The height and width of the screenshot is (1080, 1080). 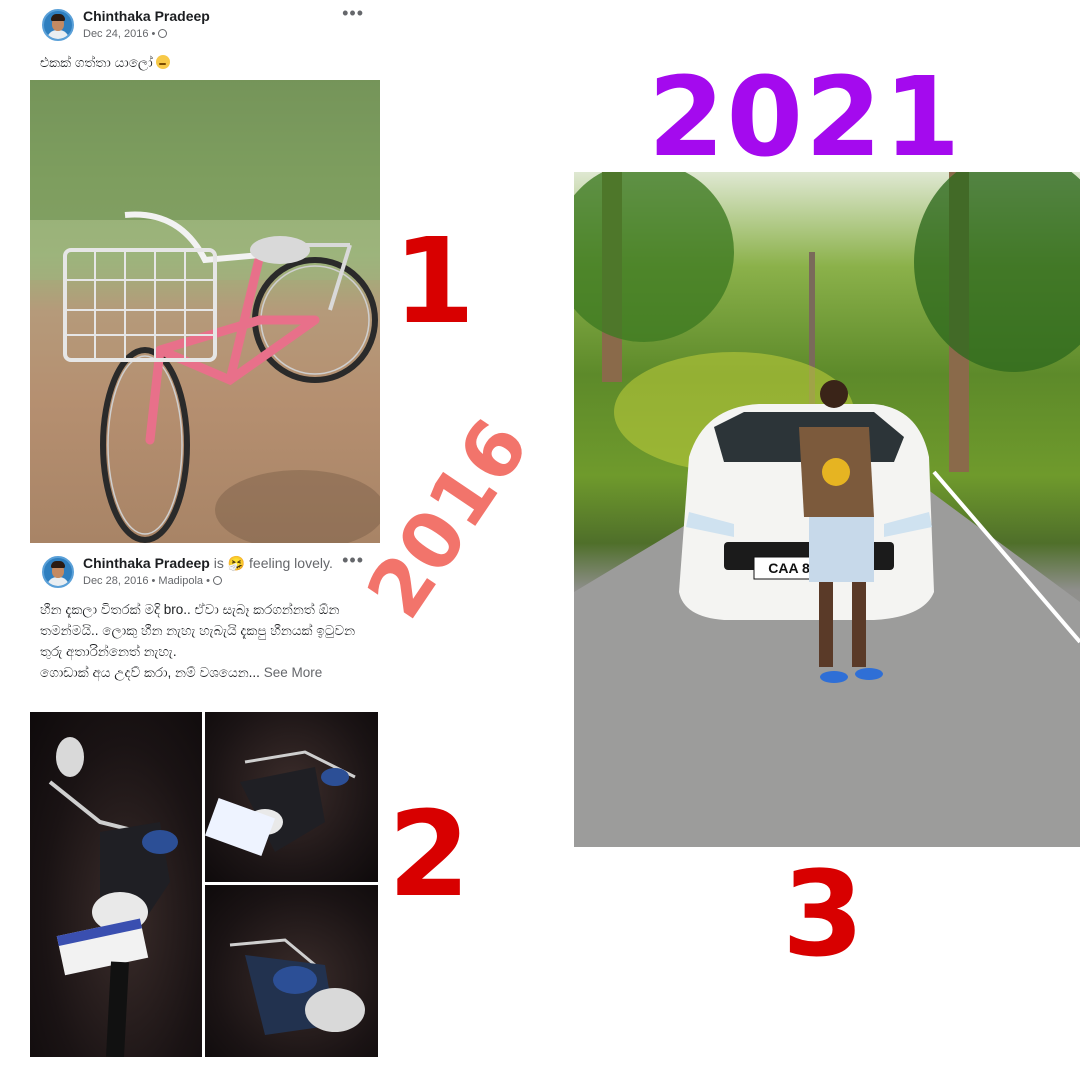 I want to click on year-2021-label: 2021, so click(x=805, y=117).